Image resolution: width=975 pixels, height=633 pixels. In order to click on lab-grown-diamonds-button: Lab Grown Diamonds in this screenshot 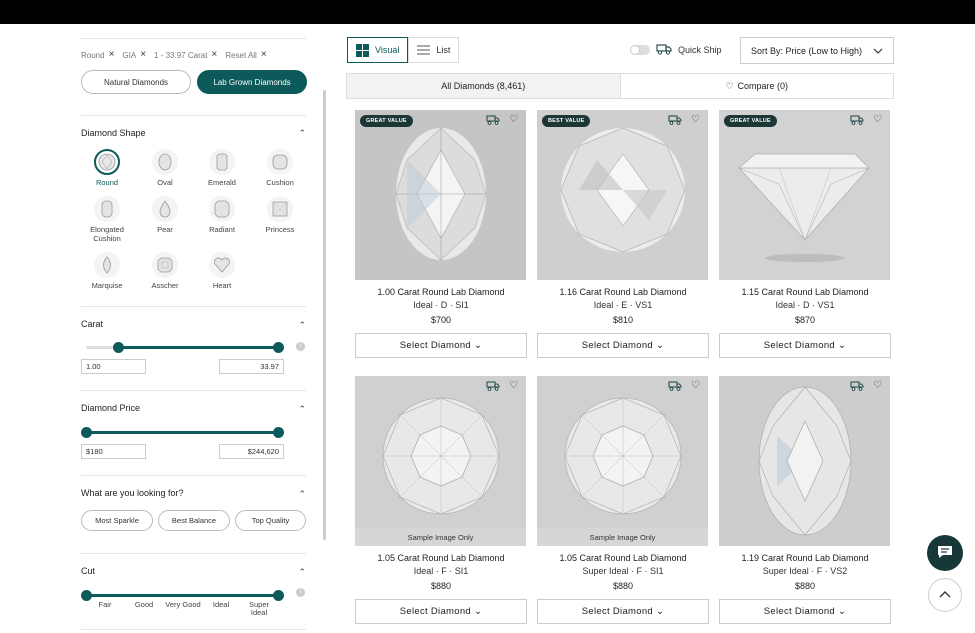, I will do `click(252, 82)`.